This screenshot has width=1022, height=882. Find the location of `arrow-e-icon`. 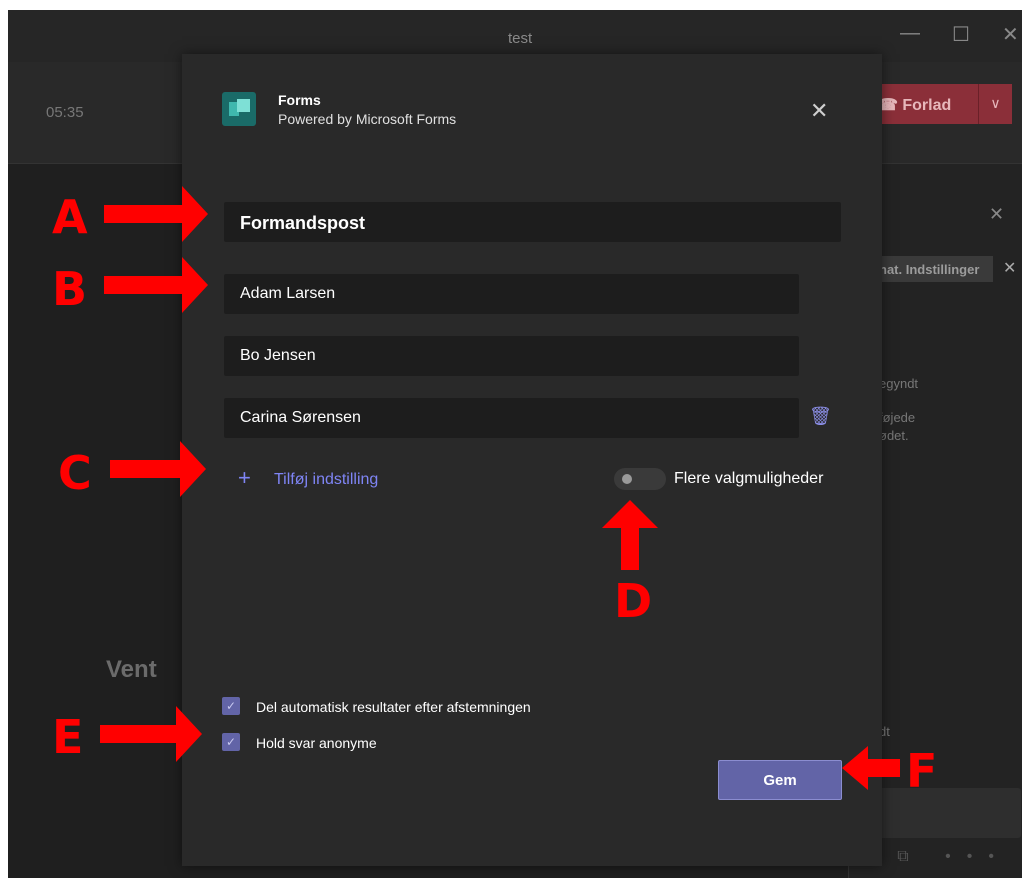

arrow-e-icon is located at coordinates (151, 734).